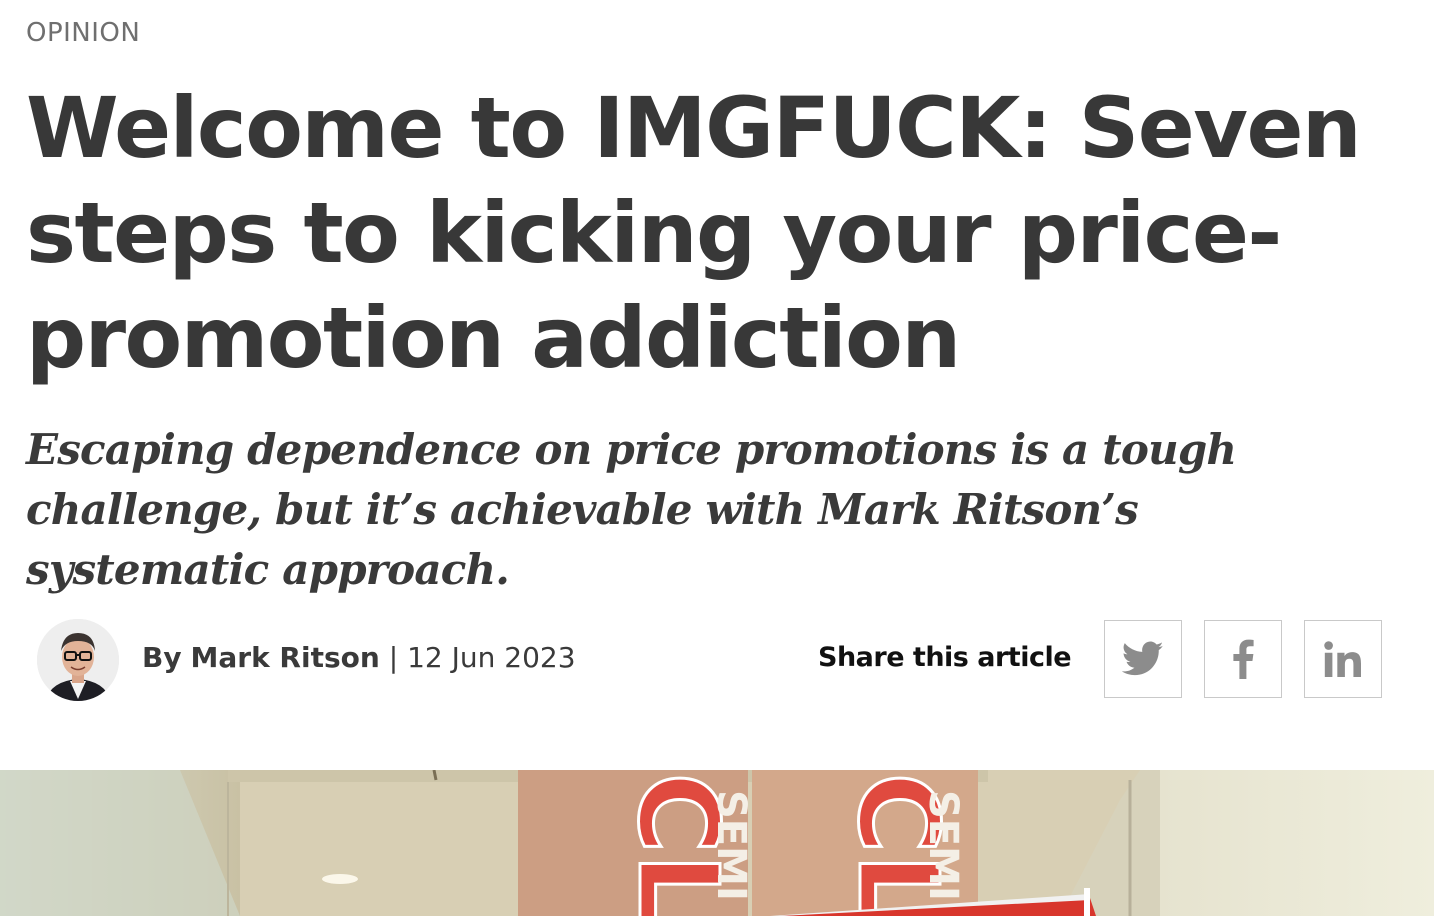 Image resolution: width=1434 pixels, height=916 pixels. What do you see at coordinates (162, 657) in the screenshot?
I see `byline-prefix: By` at bounding box center [162, 657].